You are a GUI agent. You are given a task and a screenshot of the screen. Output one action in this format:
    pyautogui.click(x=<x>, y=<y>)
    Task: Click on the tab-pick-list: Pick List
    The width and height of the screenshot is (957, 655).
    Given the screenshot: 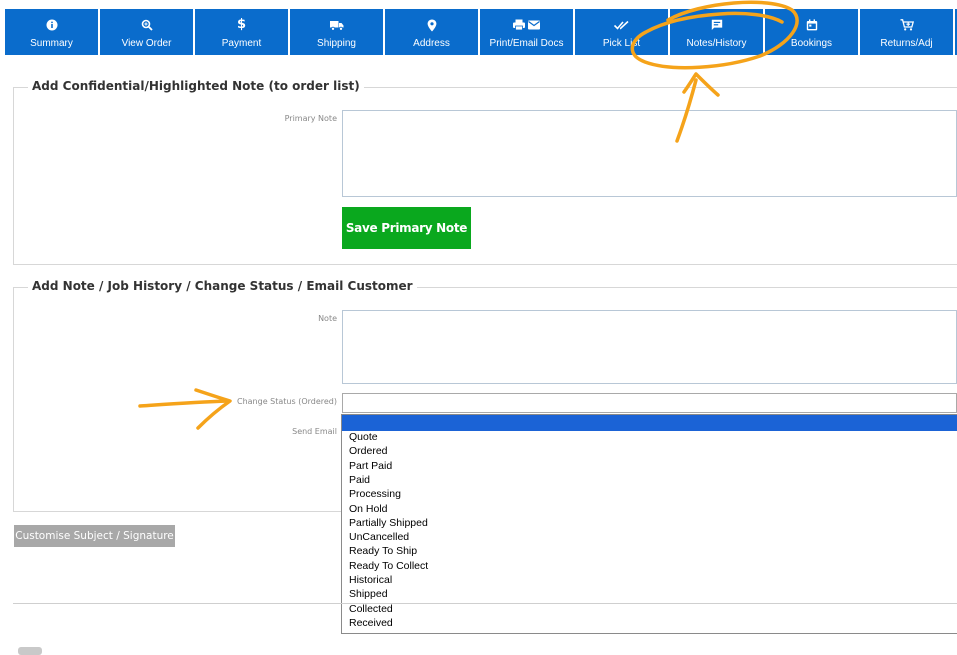 What is the action you would take?
    pyautogui.click(x=621, y=32)
    